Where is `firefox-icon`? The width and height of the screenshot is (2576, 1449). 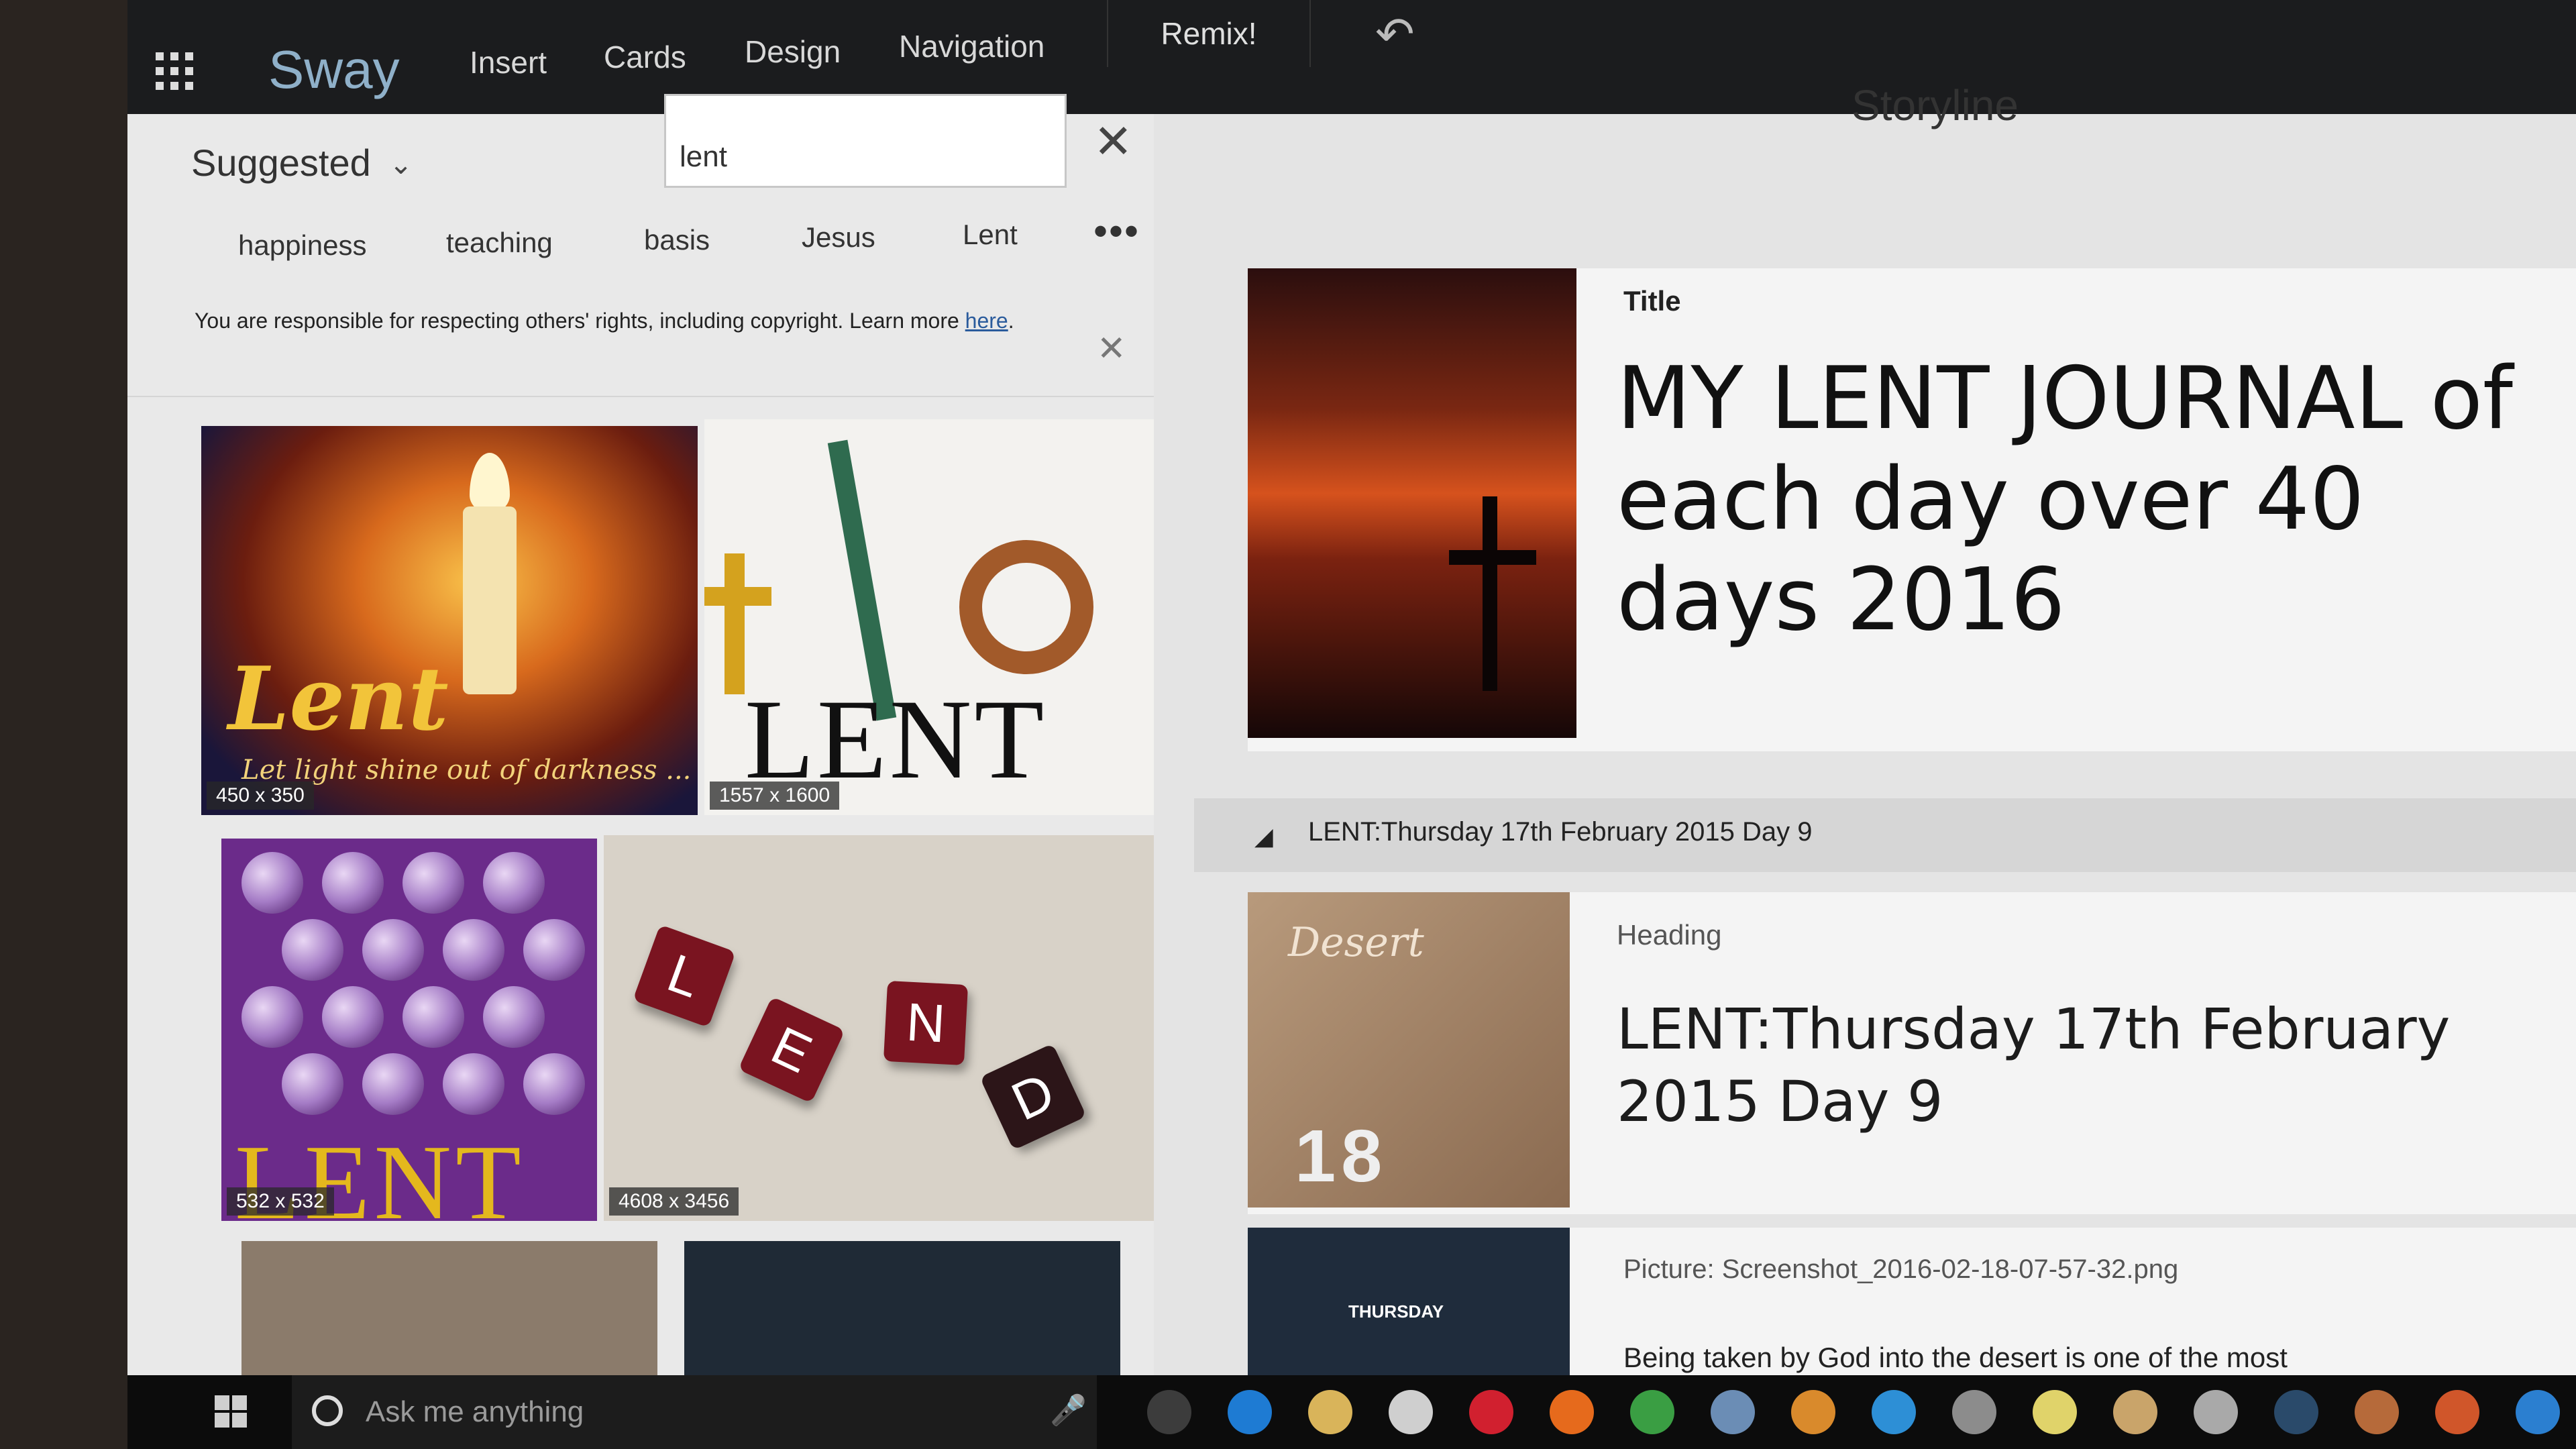
firefox-icon is located at coordinates (1572, 1412).